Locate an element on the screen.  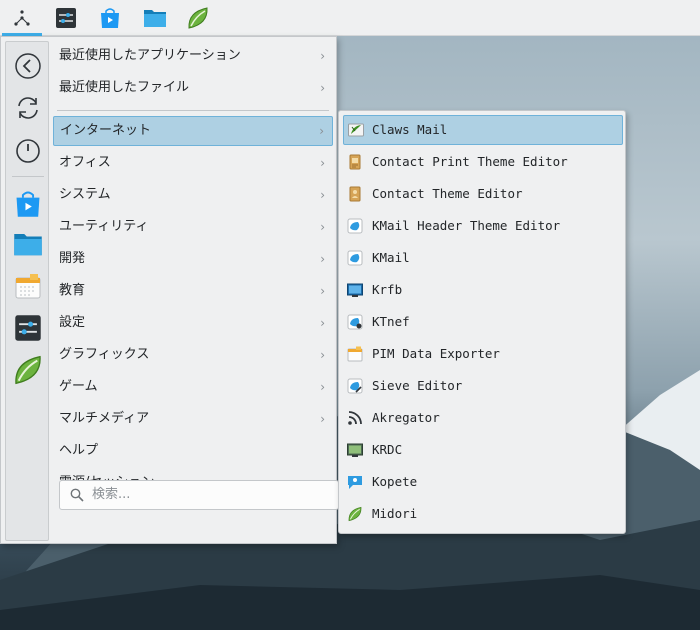
category-development: 開発 › is located at coordinates (193, 259).